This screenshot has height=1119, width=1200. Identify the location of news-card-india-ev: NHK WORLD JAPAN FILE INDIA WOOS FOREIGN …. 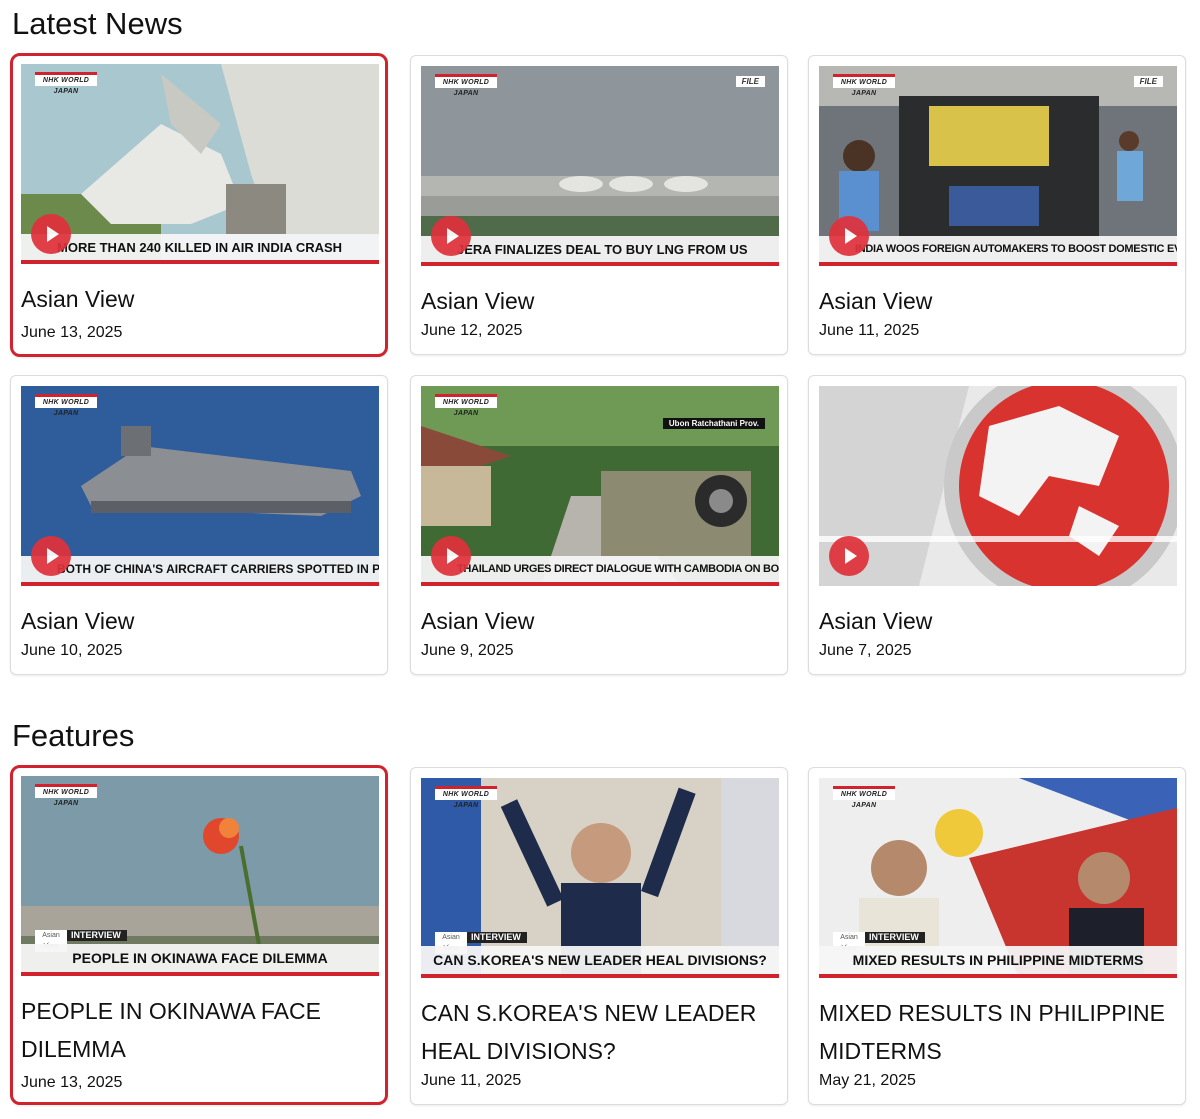
(997, 205).